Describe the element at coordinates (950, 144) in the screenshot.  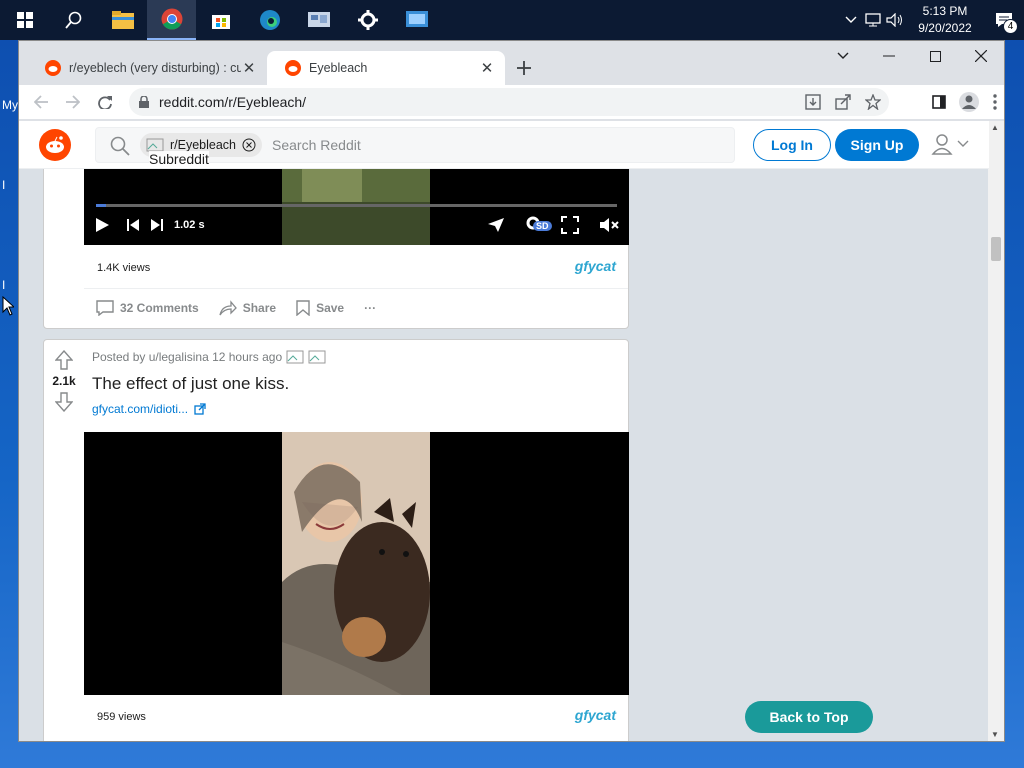
I see `user-menu-button` at that location.